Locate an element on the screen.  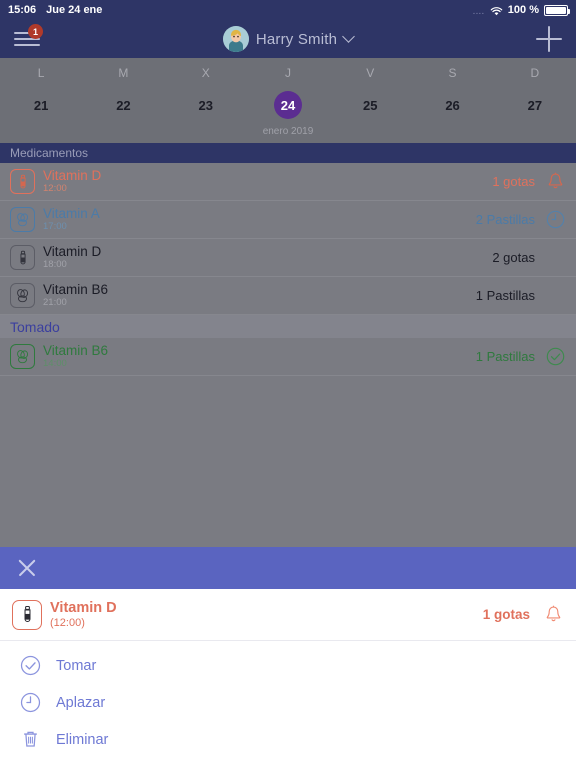
calendar-date-cell-24: 24 is located at coordinates (288, 105).